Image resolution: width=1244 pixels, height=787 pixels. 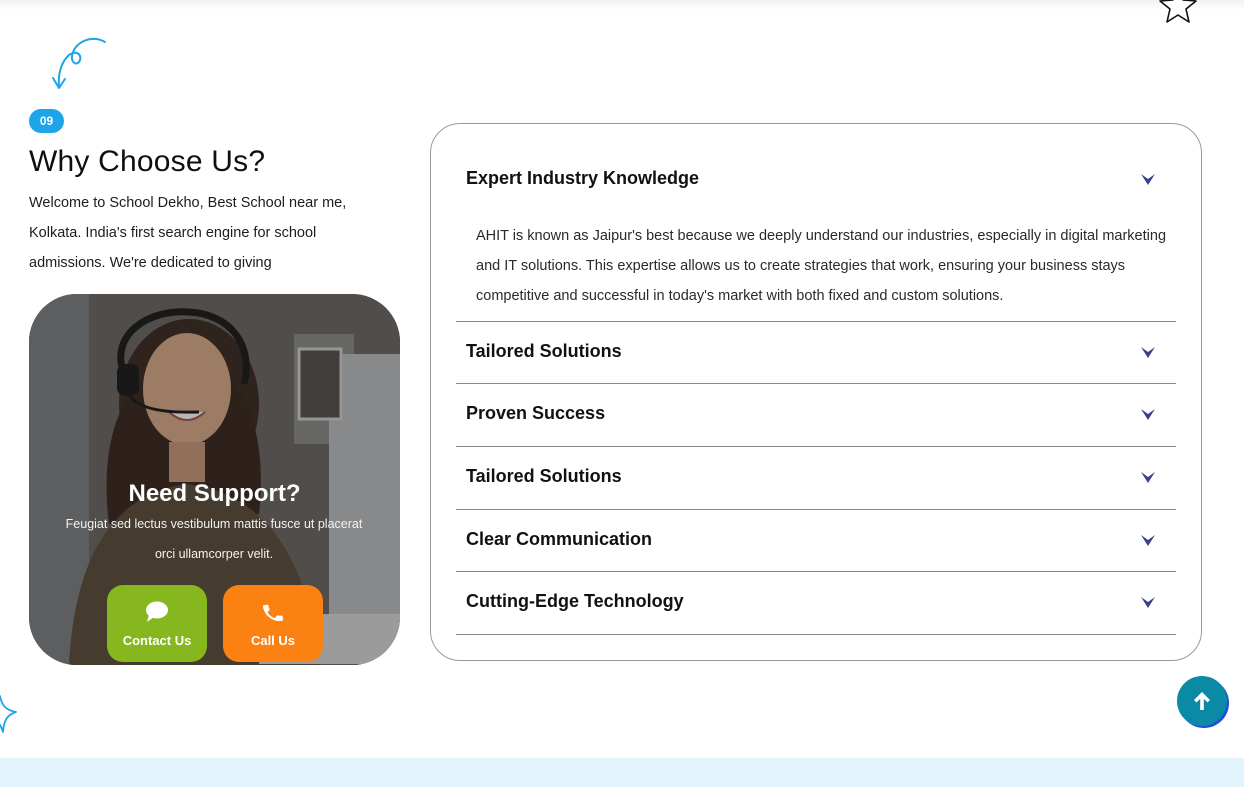 What do you see at coordinates (214, 493) in the screenshot?
I see `support-title: Need Support?` at bounding box center [214, 493].